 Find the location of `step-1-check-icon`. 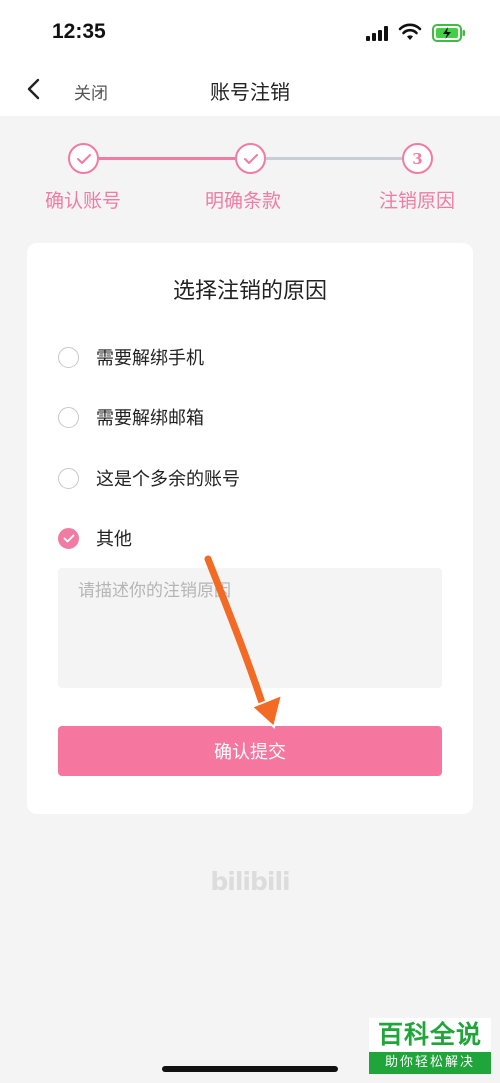

step-1-check-icon is located at coordinates (83, 158).